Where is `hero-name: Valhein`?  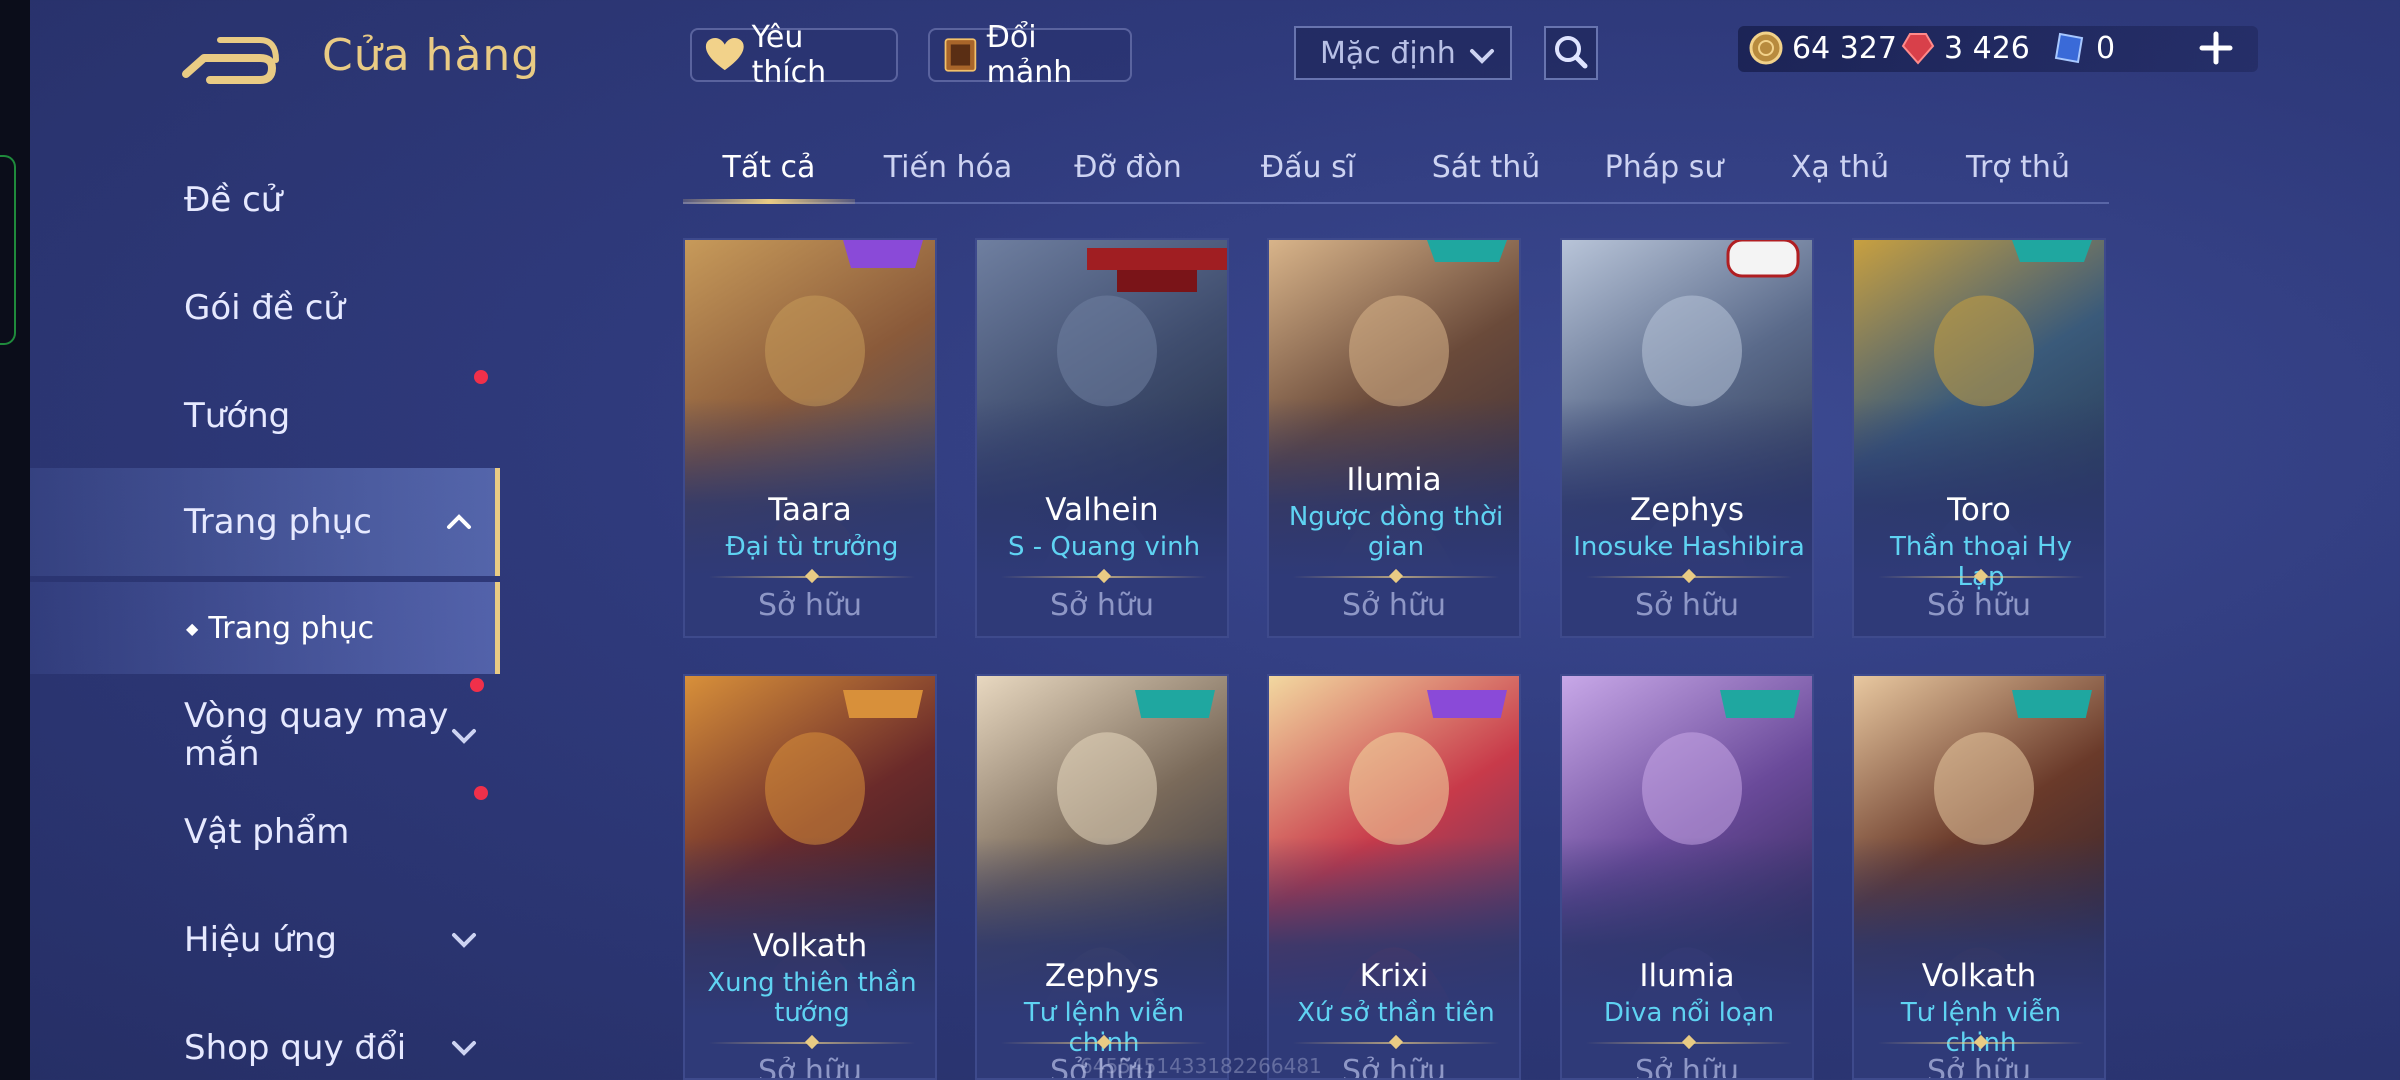 hero-name: Valhein is located at coordinates (1102, 510).